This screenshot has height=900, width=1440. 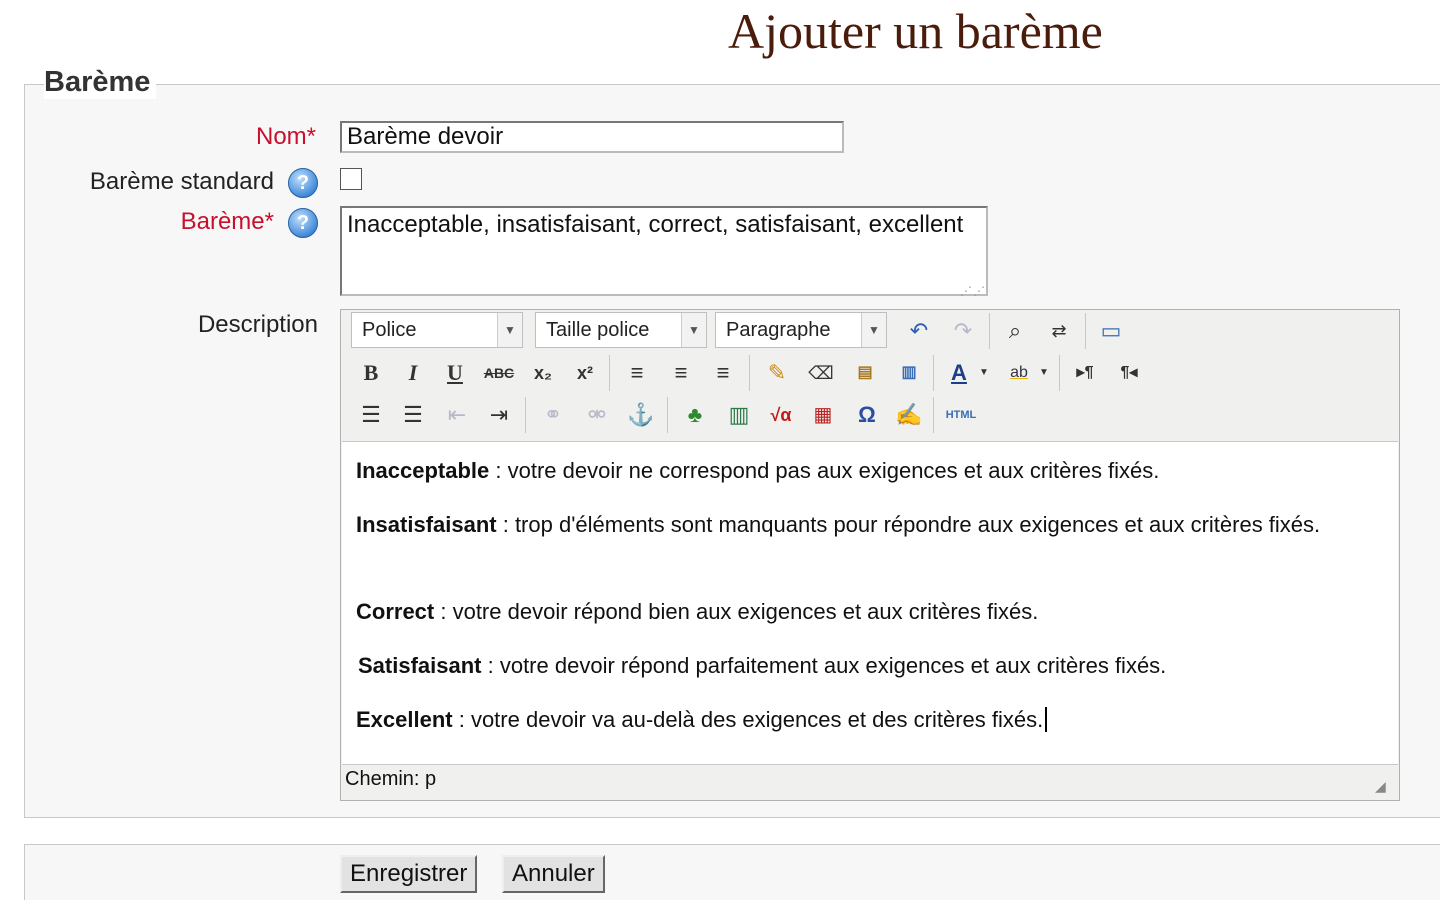 I want to click on font-select: Police ▼, so click(x=437, y=330).